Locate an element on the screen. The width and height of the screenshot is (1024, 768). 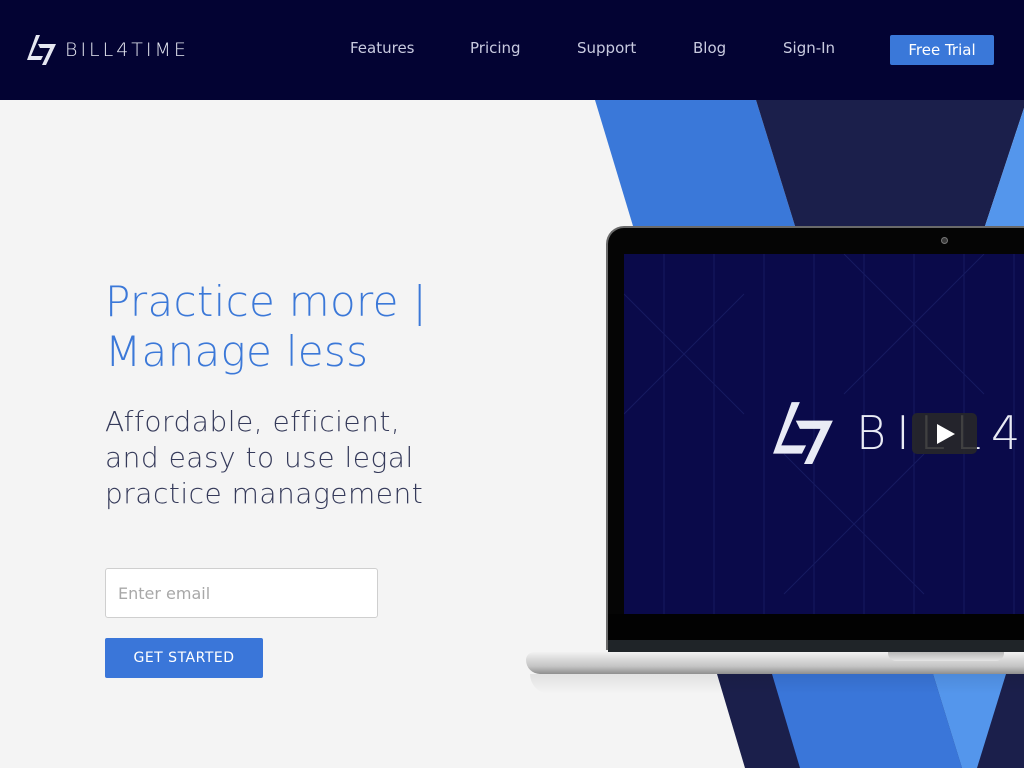
get-started-button: GET STARTED is located at coordinates (184, 658).